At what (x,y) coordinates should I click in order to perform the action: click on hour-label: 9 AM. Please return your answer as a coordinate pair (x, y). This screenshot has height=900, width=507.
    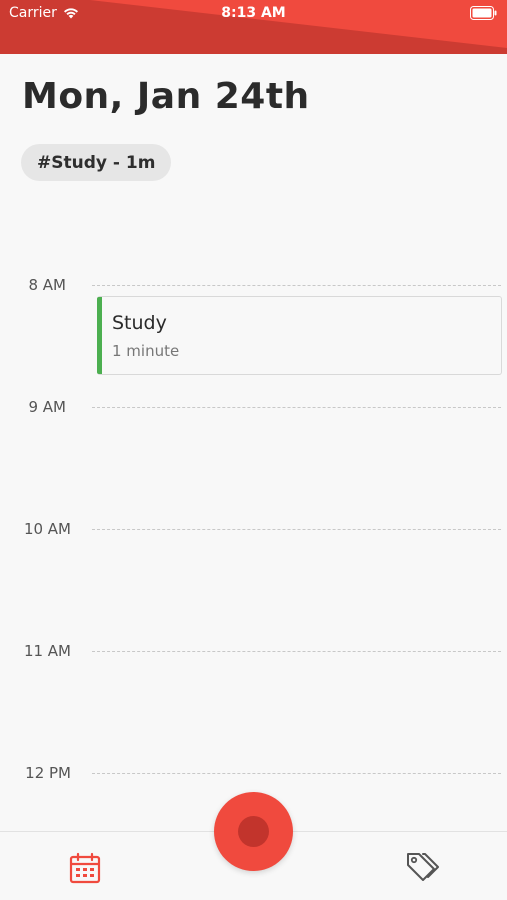
    Looking at the image, I should click on (47, 407).